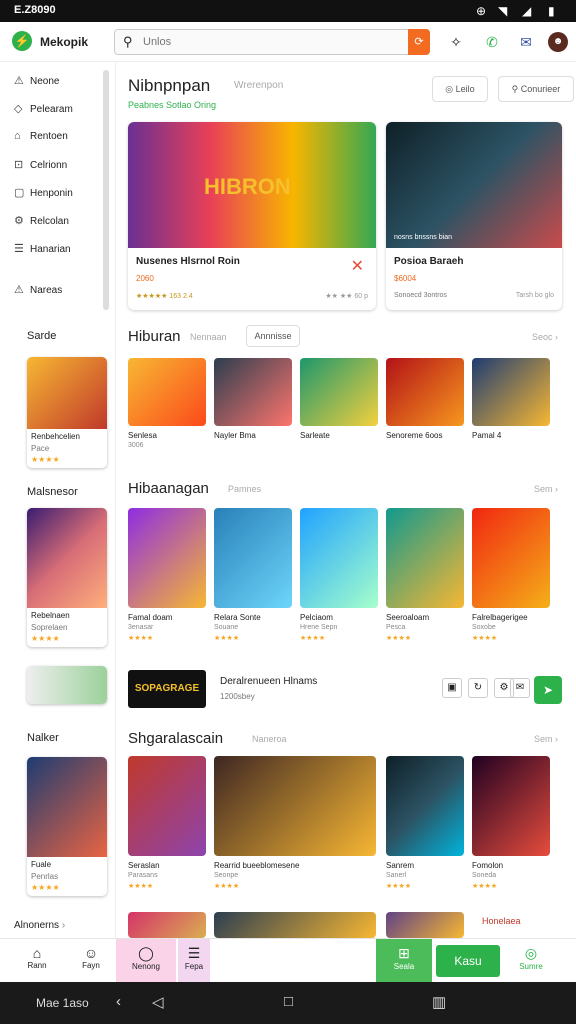 The height and width of the screenshot is (1024, 576). What do you see at coordinates (91, 965) in the screenshot?
I see `nav-label: Fayn` at bounding box center [91, 965].